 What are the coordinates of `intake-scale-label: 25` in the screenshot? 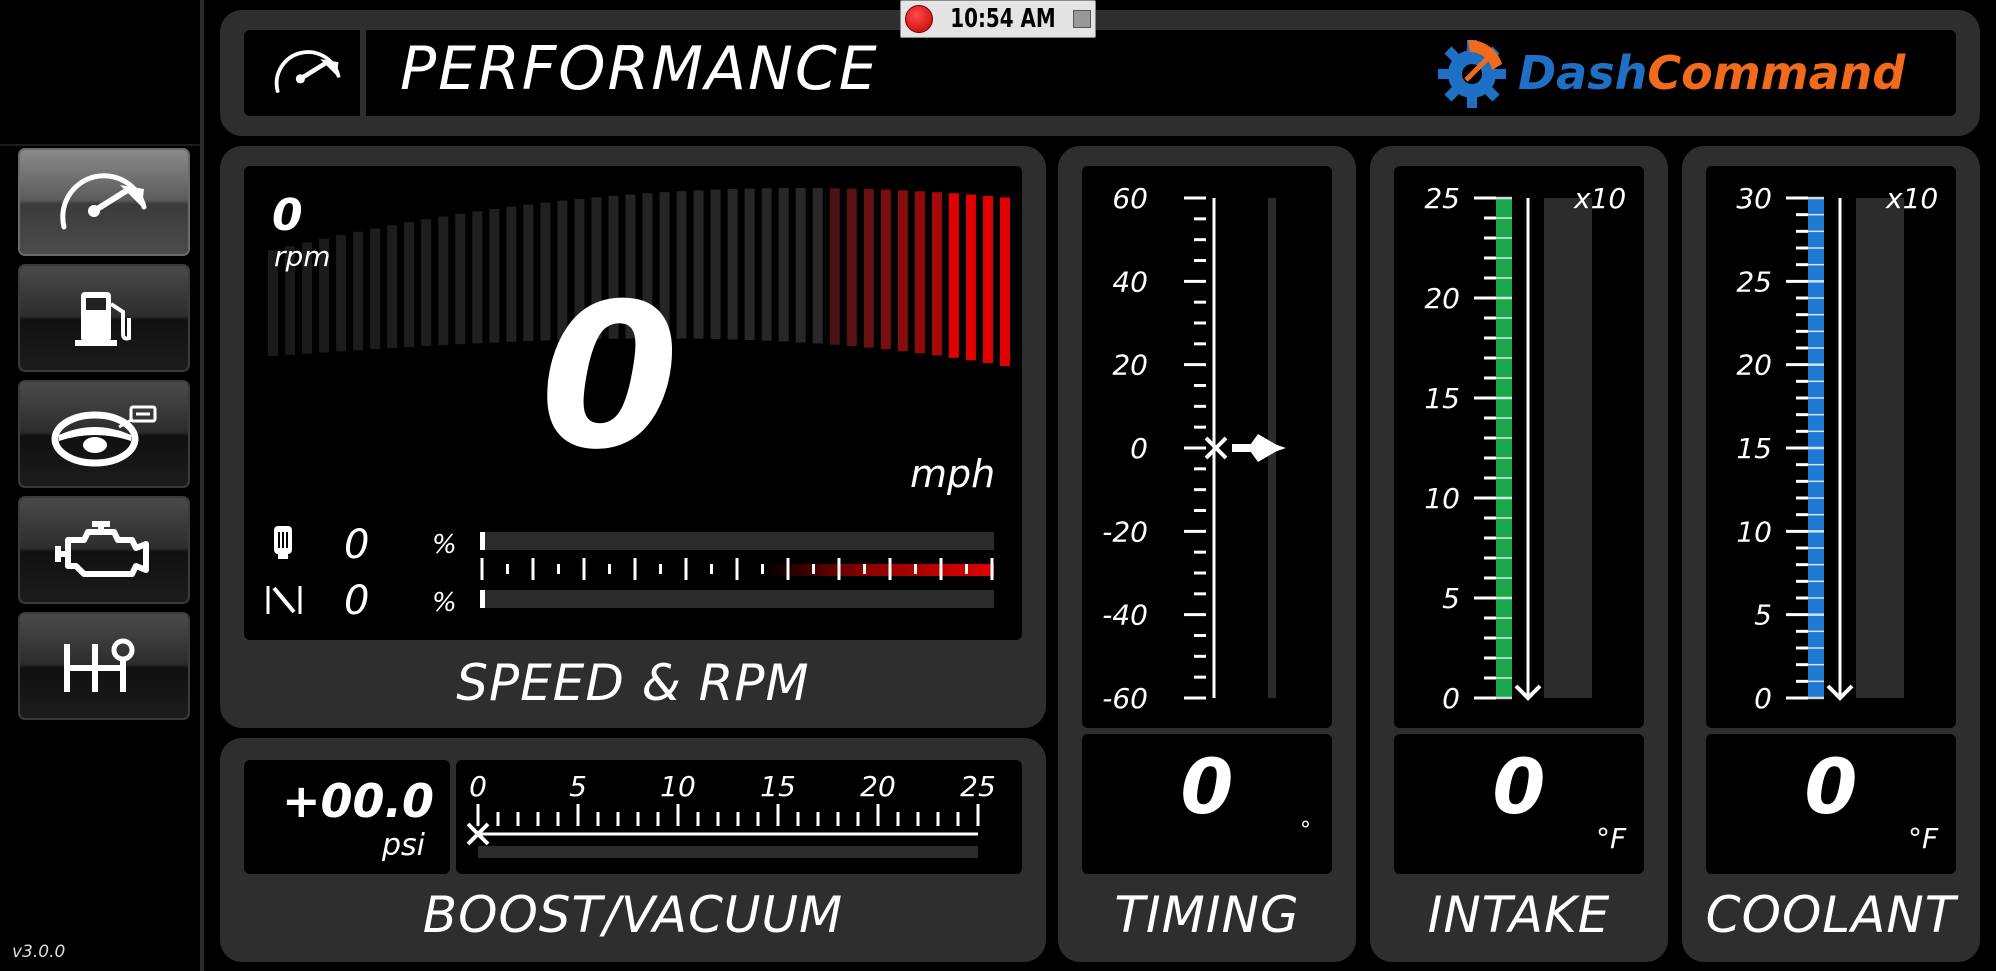 It's located at (1442, 198).